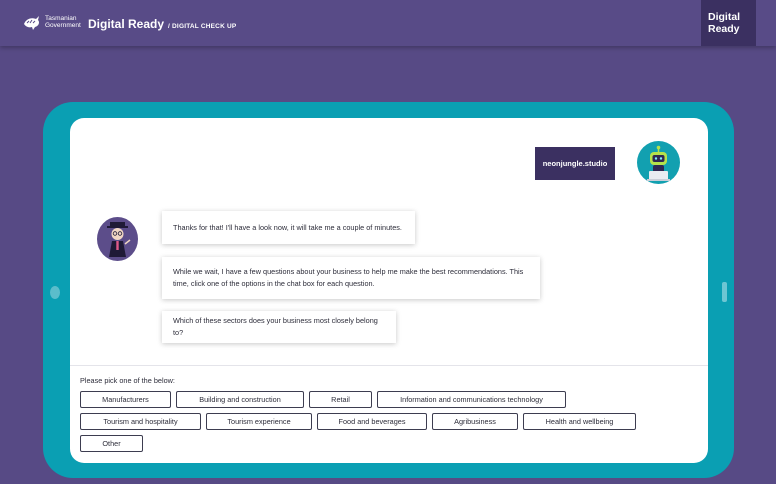  Describe the element at coordinates (31, 23) in the screenshot. I see `thylacine-logo-icon` at that location.